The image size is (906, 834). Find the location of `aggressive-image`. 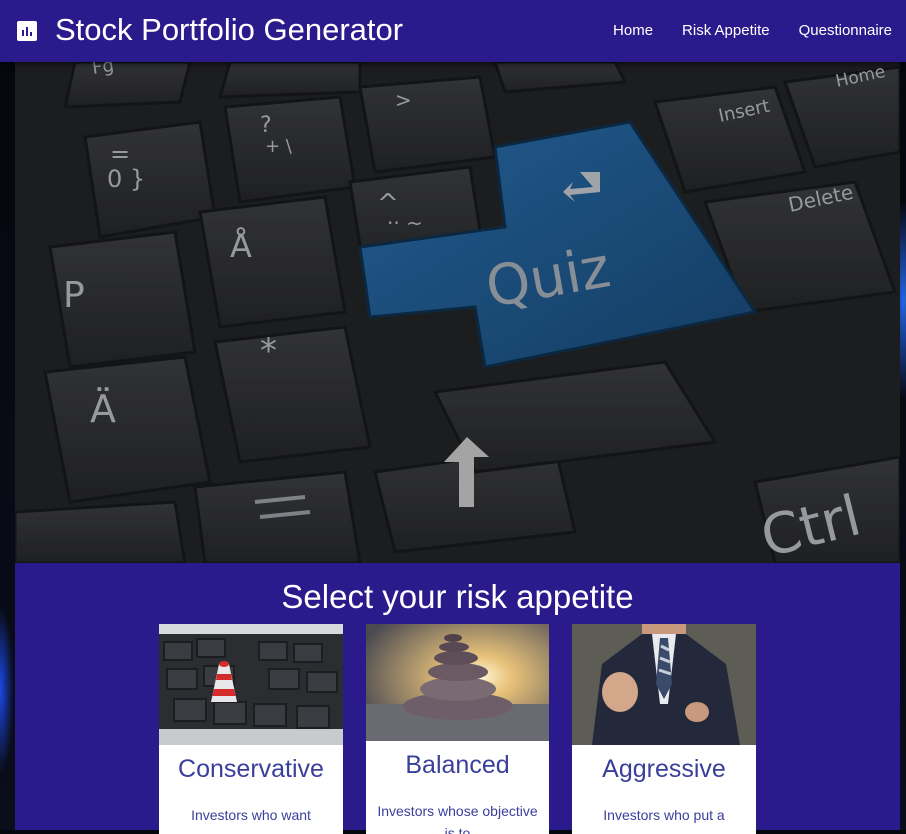

aggressive-image is located at coordinates (664, 684).